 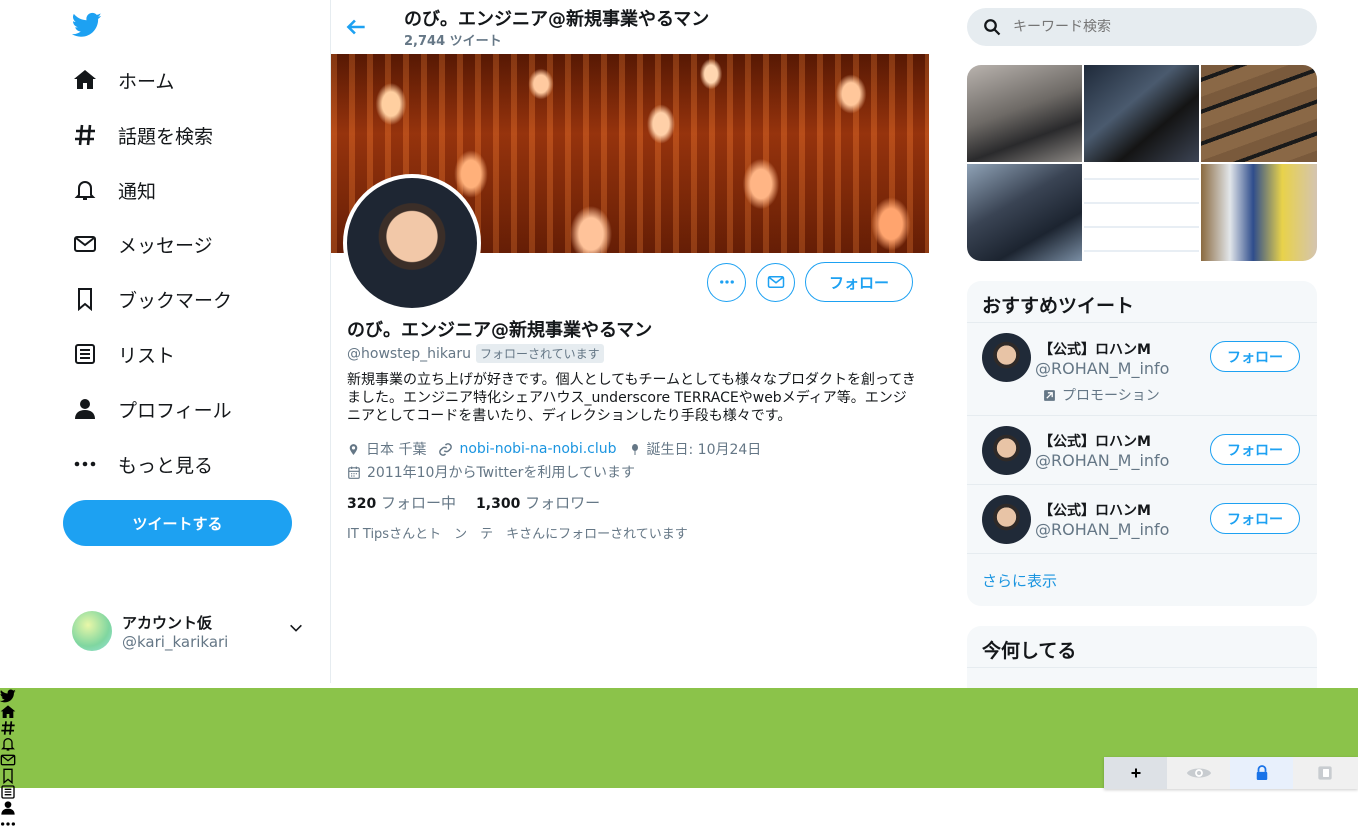 What do you see at coordinates (354, 472) in the screenshot?
I see `calendar-icon` at bounding box center [354, 472].